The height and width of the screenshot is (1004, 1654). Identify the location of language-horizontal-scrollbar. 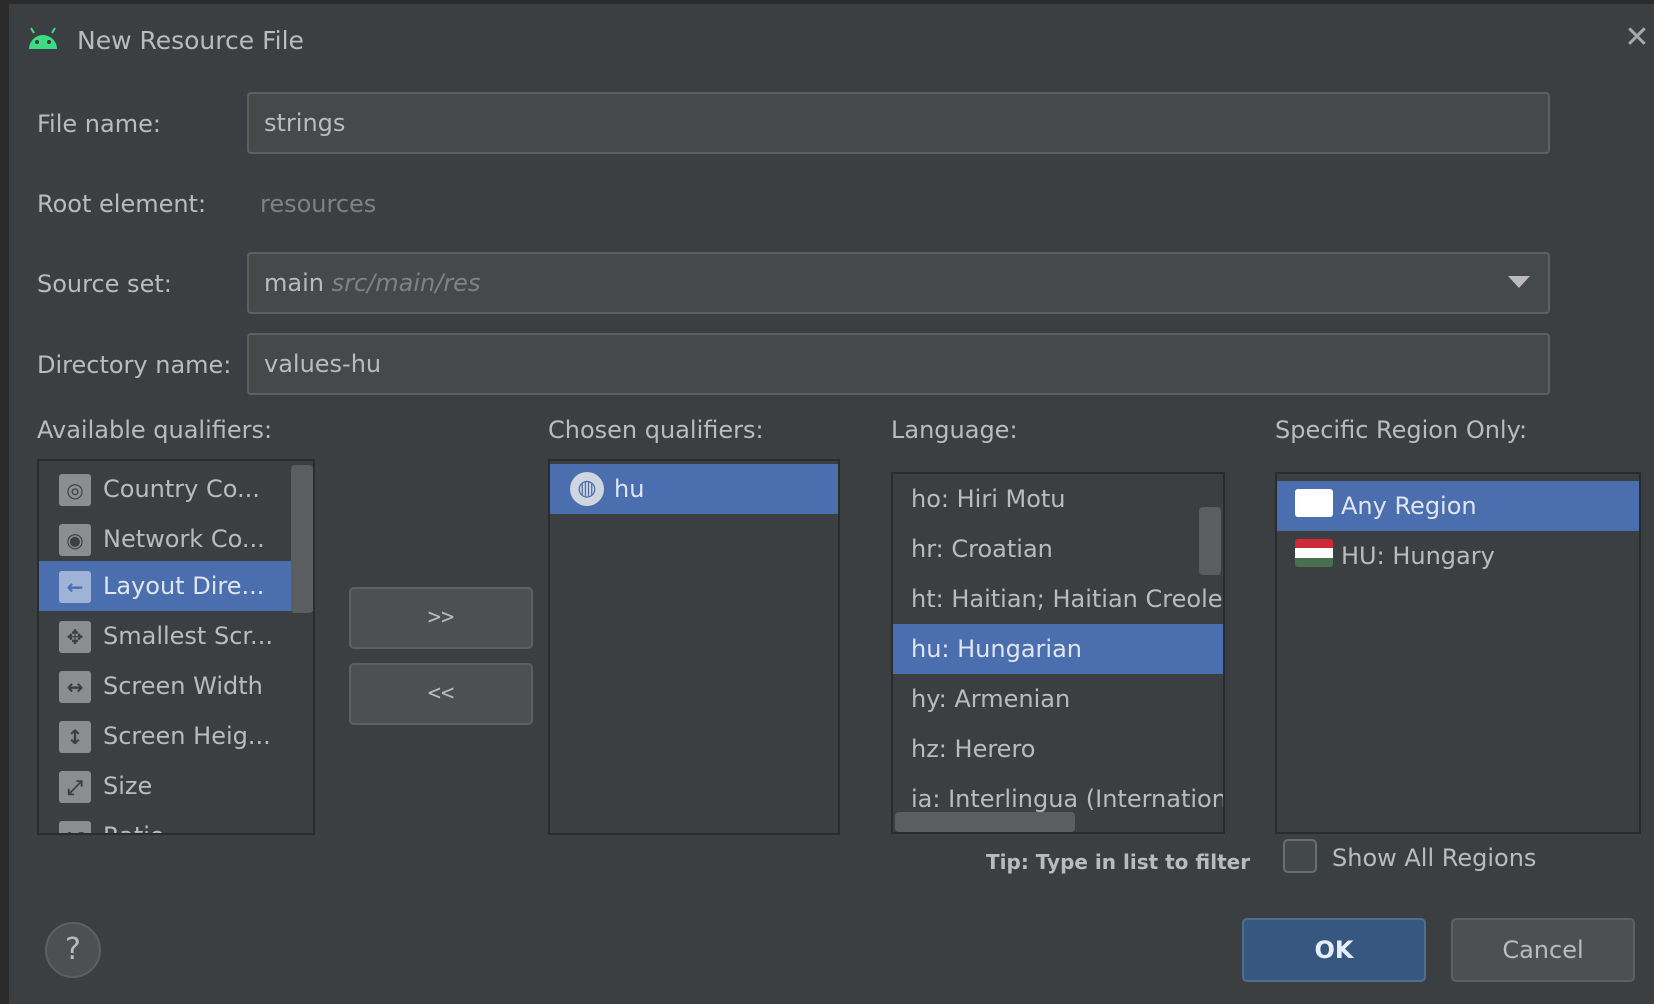
(985, 822).